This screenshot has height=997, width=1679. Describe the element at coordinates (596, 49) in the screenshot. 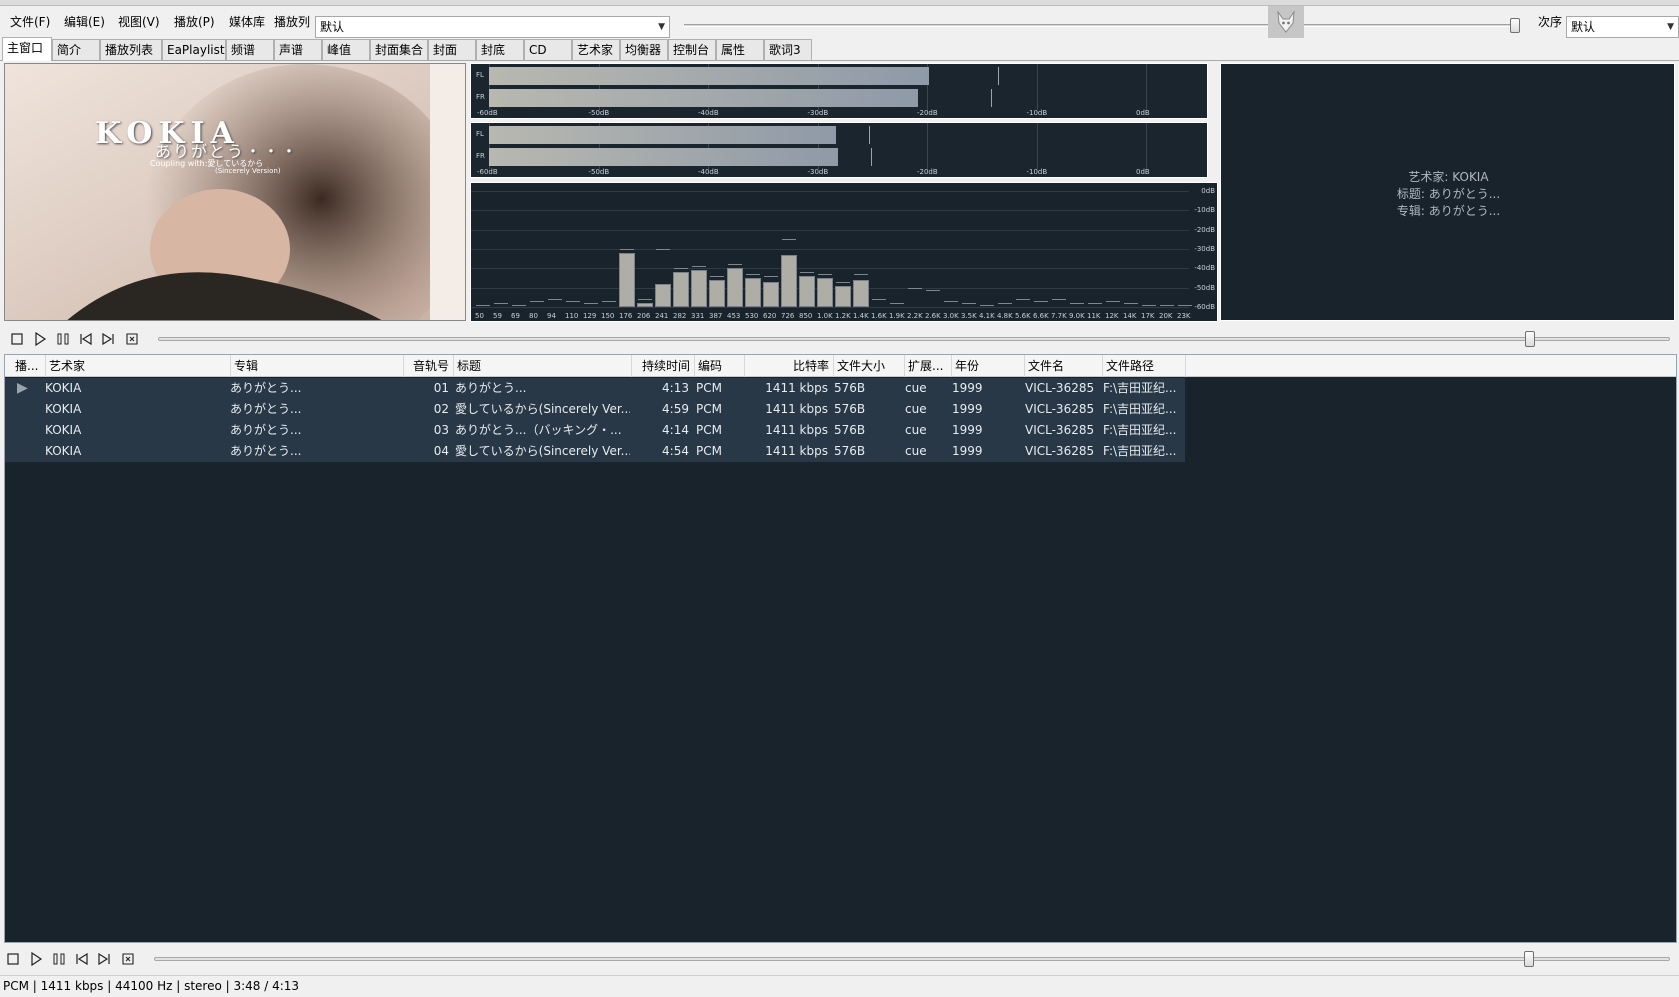

I see `tab-11: 艺术家` at that location.